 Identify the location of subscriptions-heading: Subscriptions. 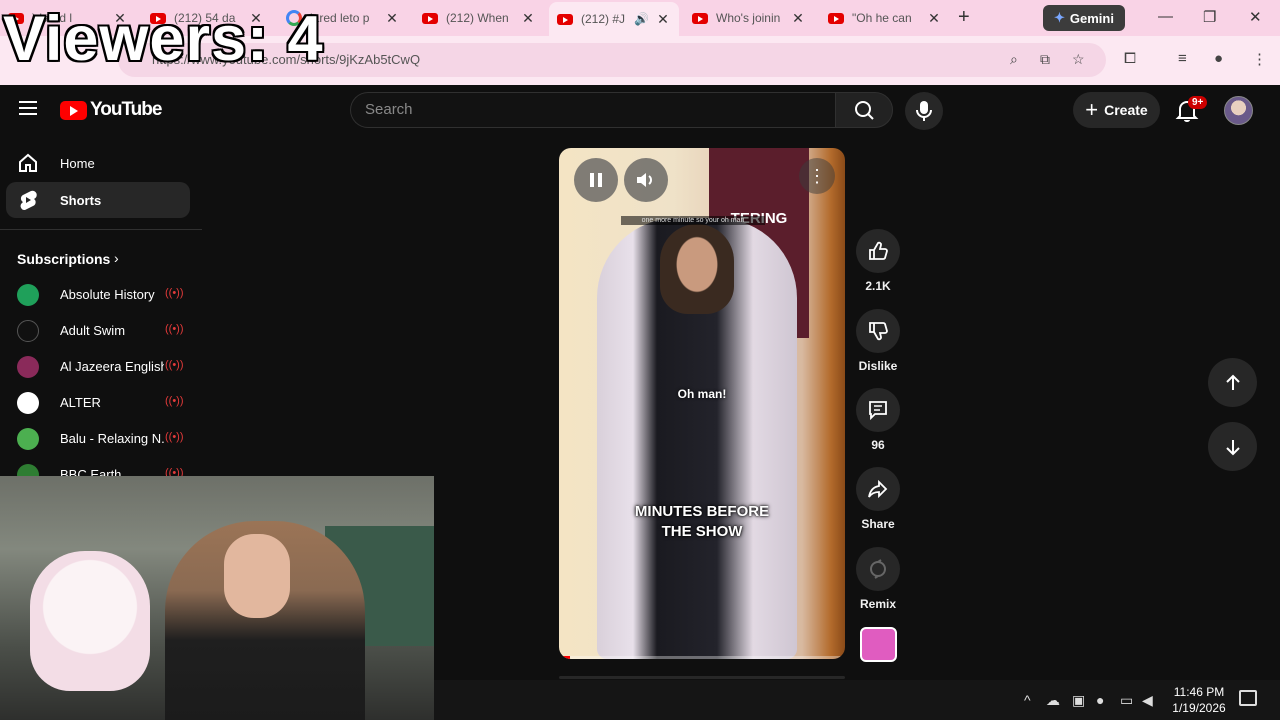
(63, 259).